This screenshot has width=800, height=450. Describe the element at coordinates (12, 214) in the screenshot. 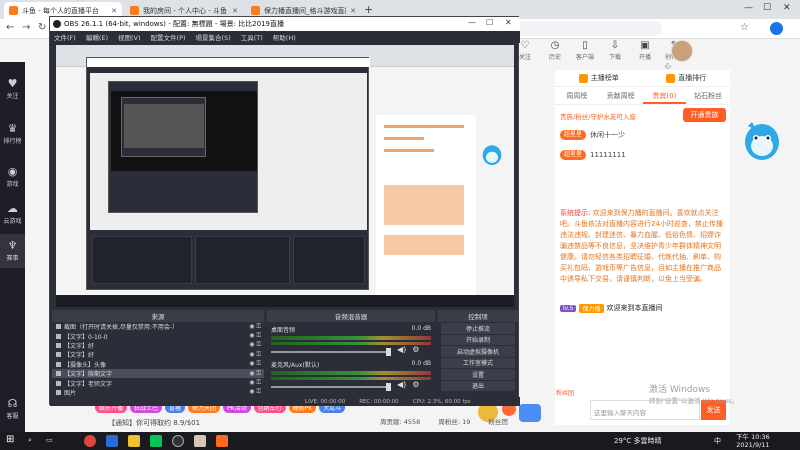

I see `sidebar-item-cloud-game: ☁ 云游戏` at that location.